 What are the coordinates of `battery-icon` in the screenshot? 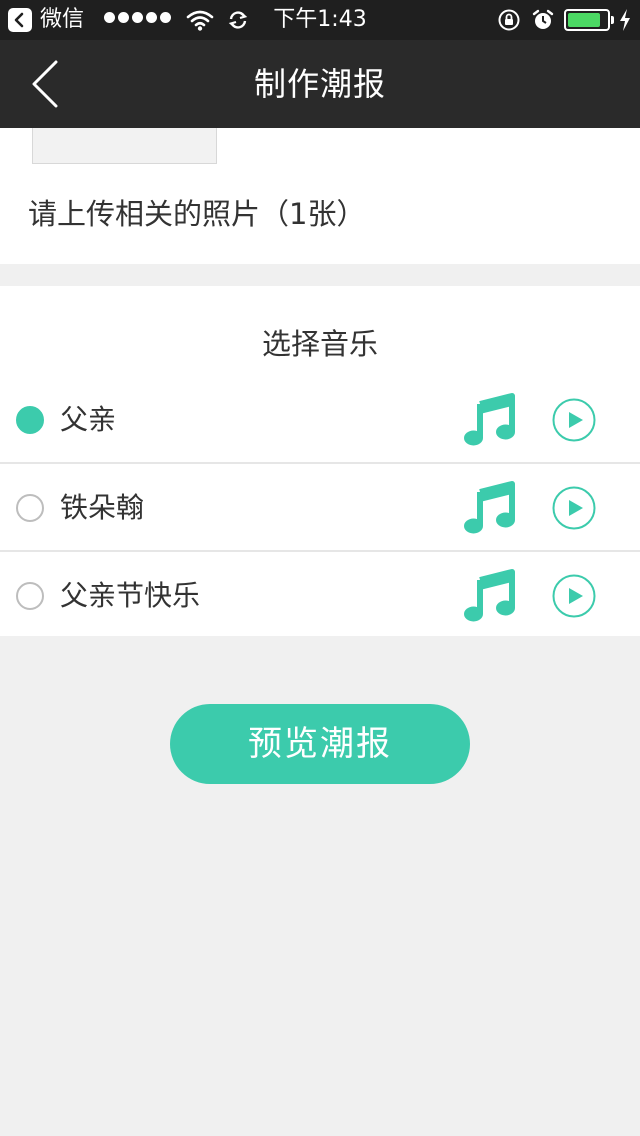 It's located at (587, 20).